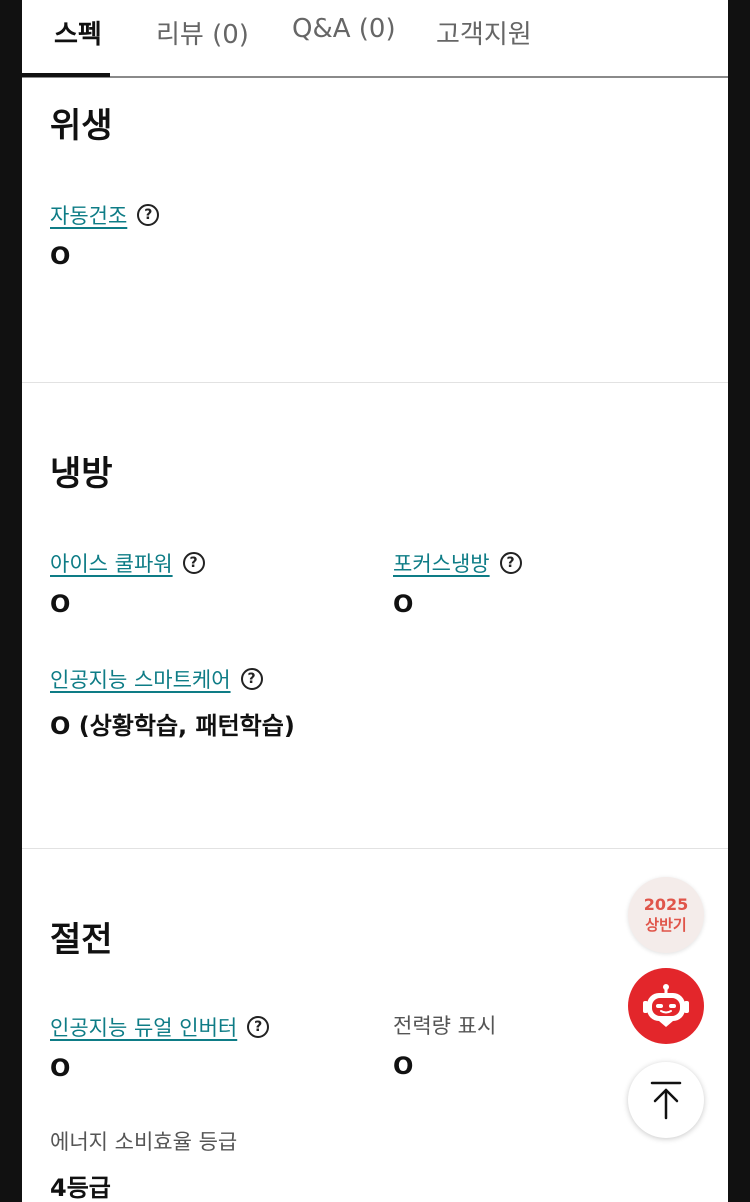 This screenshot has height=1202, width=750. I want to click on spec-label-row: 포커스냉방 ?, so click(457, 563).